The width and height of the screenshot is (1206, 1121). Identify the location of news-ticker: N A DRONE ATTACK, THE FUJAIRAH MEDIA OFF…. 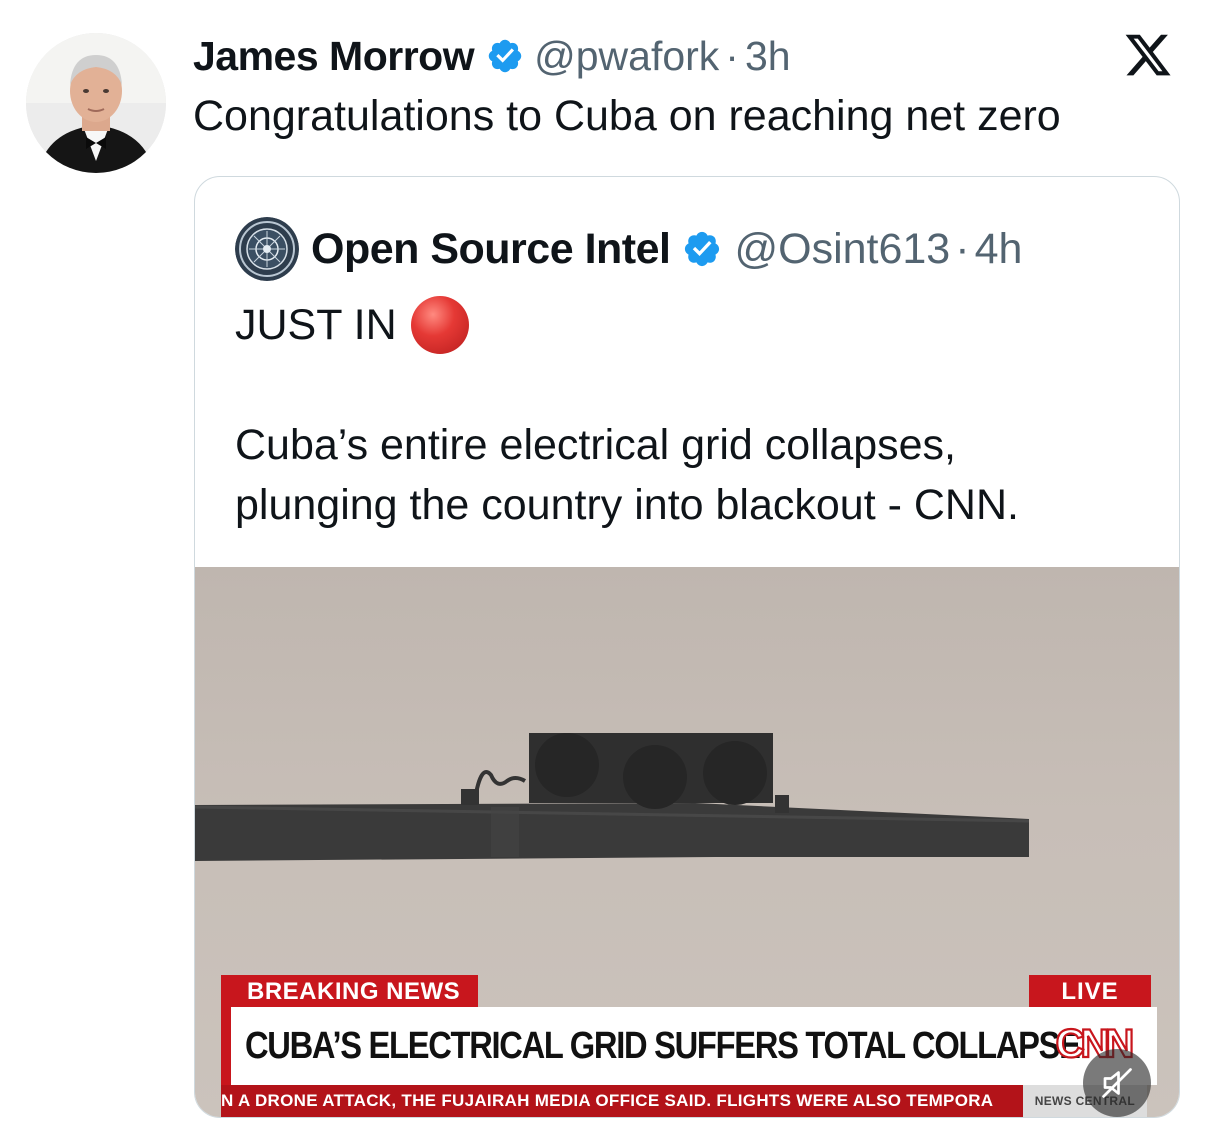
(684, 1101).